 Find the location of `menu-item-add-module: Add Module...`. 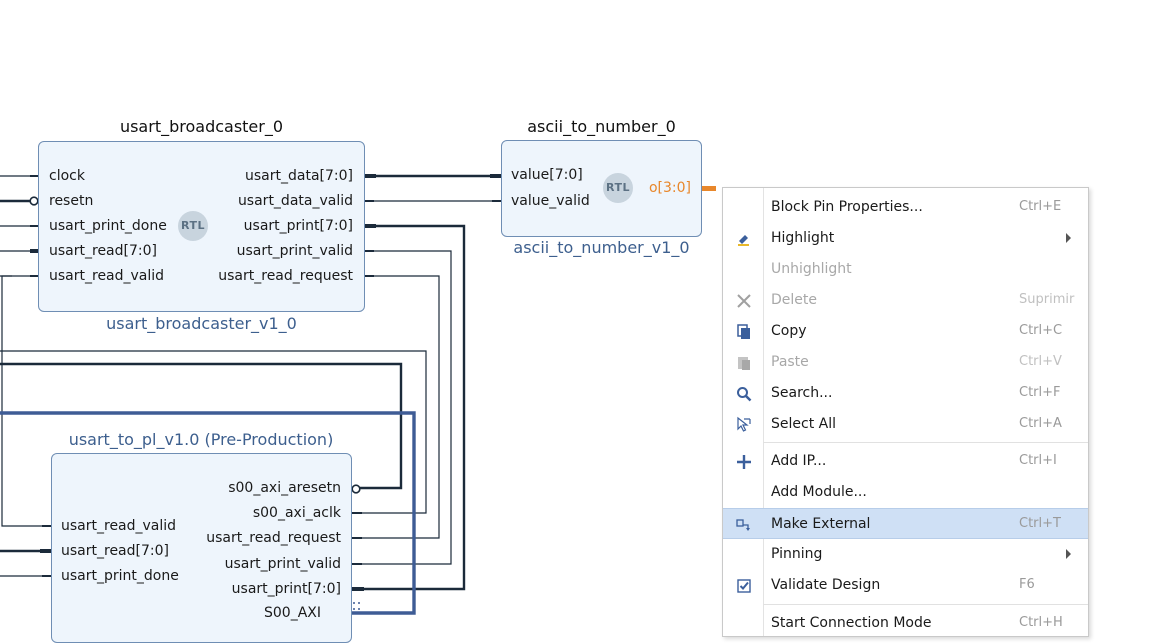

menu-item-add-module: Add Module... is located at coordinates (905, 492).